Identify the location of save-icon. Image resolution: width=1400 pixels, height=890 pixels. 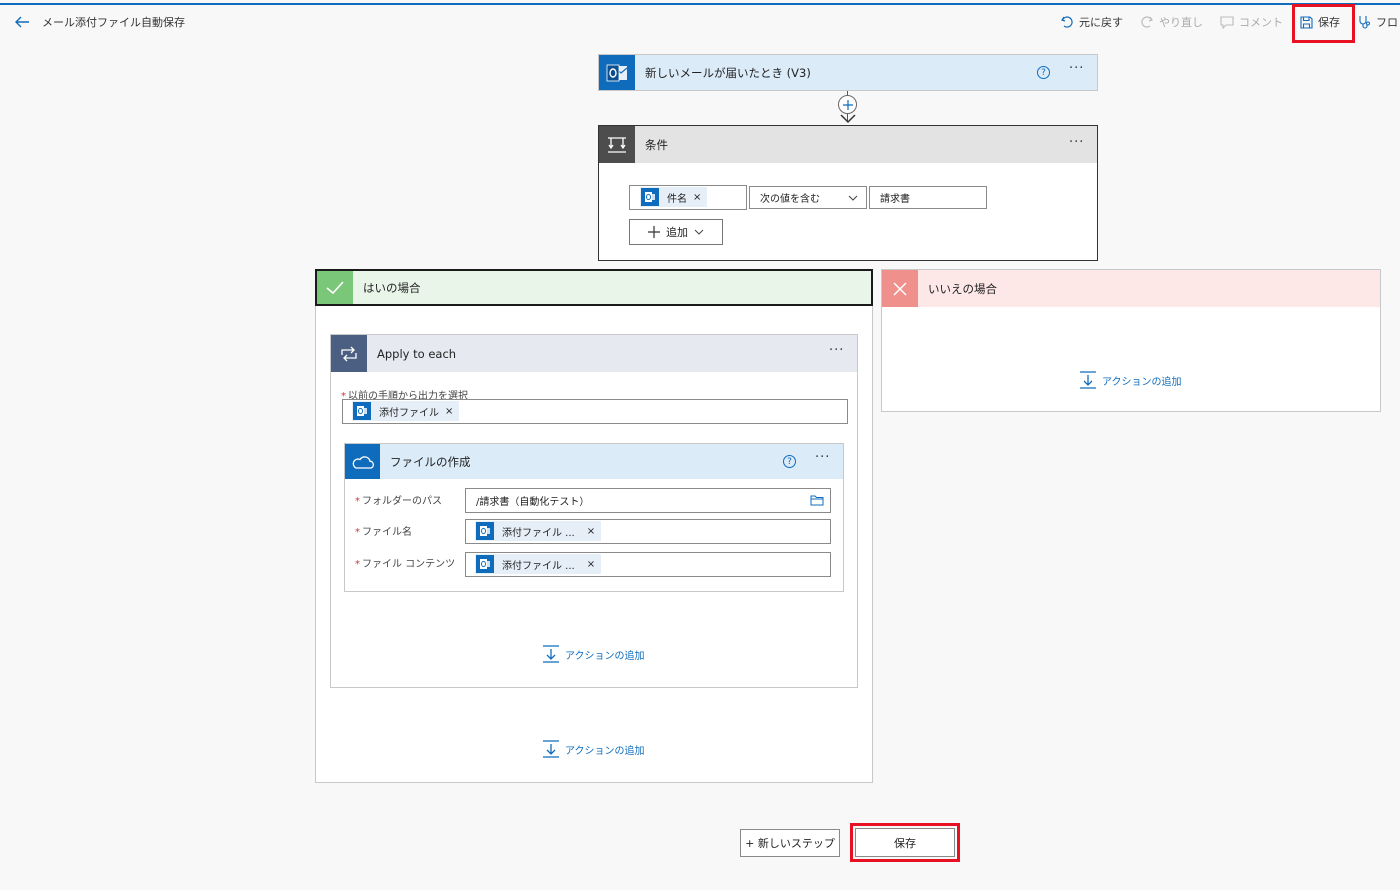
(1306, 22).